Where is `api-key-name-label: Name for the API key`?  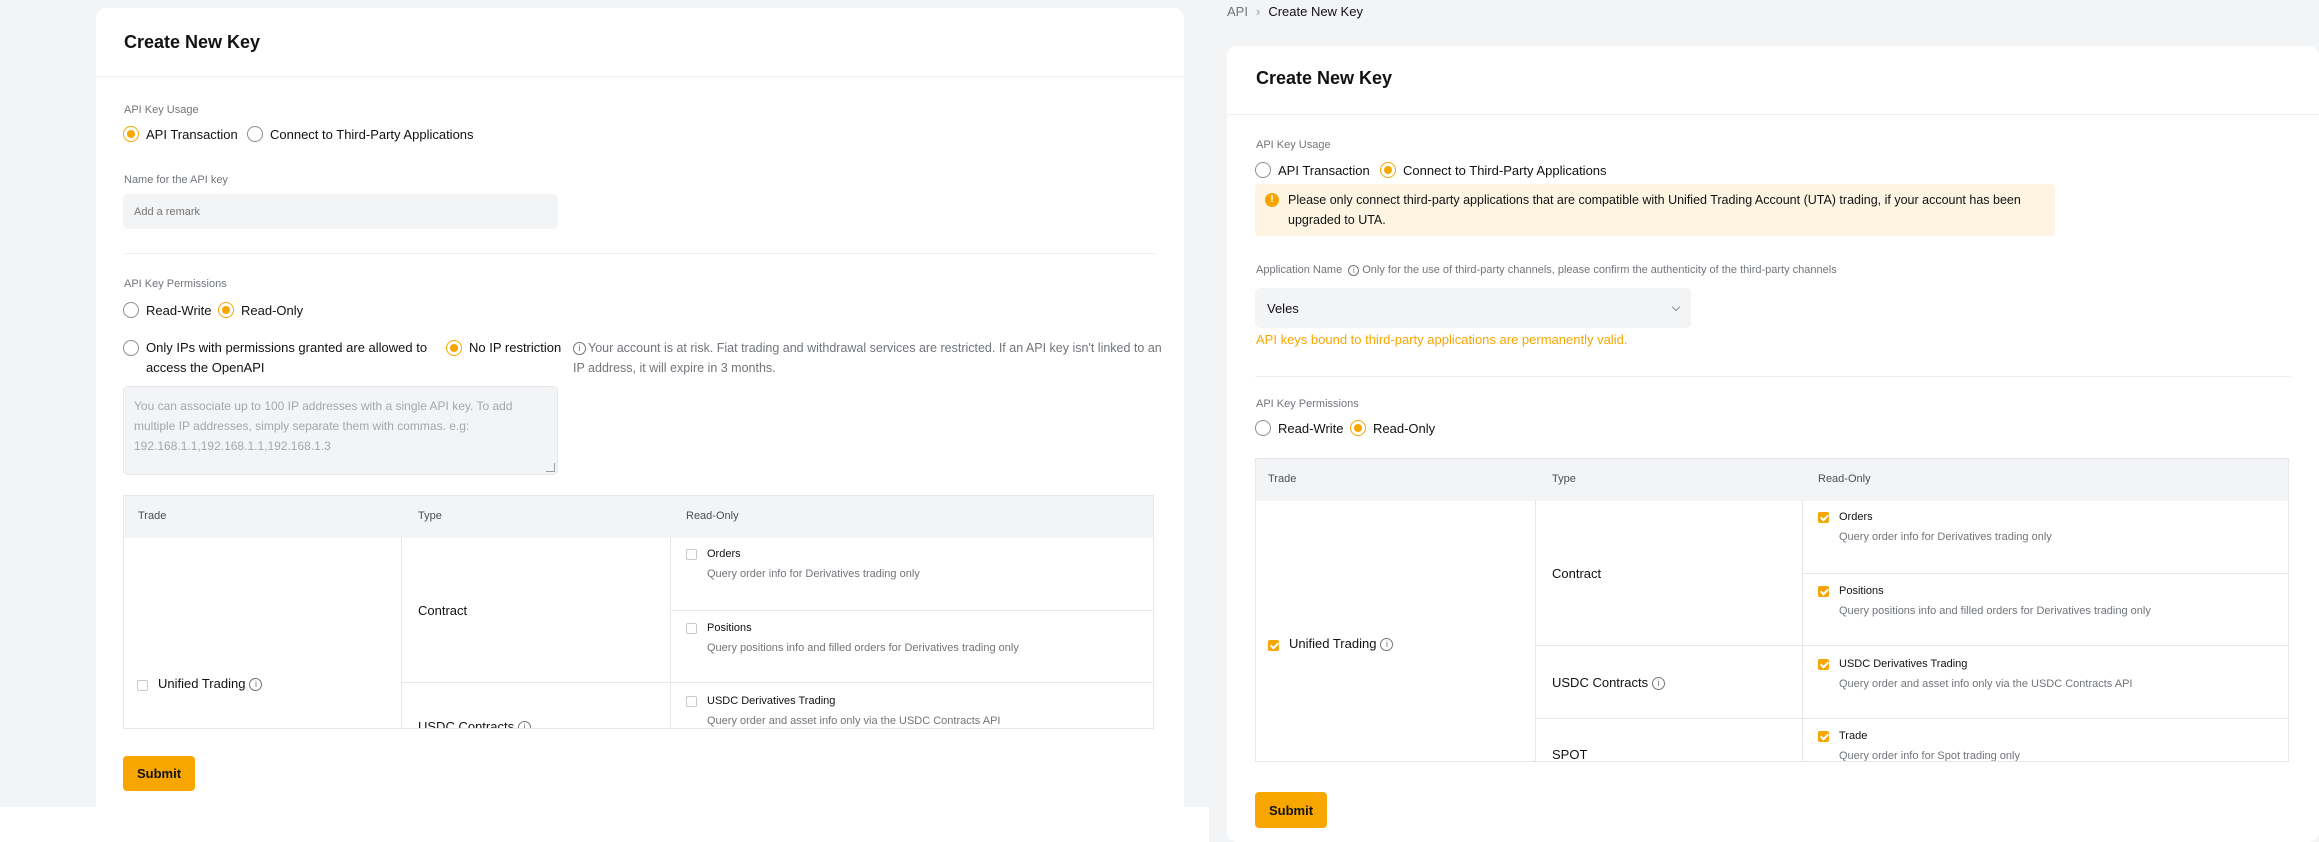 api-key-name-label: Name for the API key is located at coordinates (176, 180).